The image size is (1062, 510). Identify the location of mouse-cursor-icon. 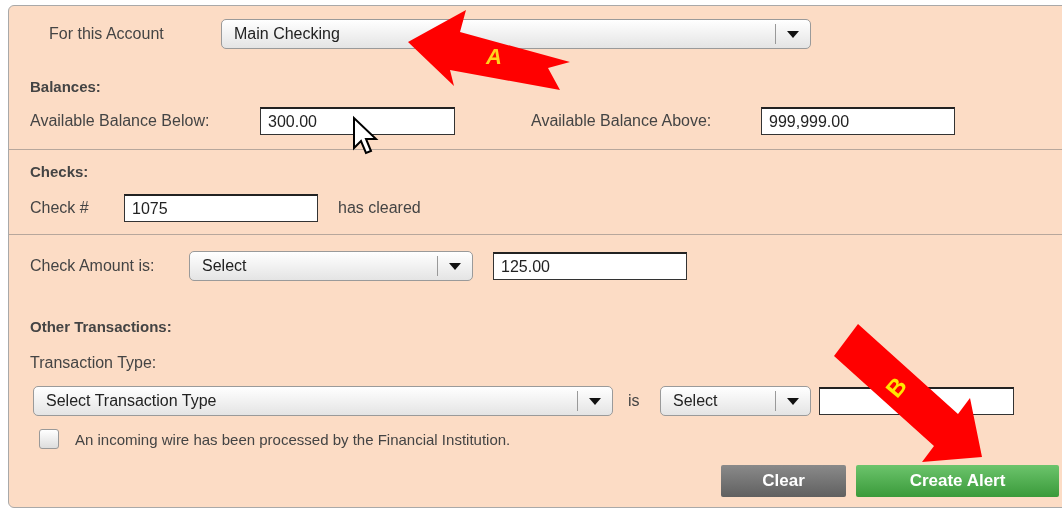
(365, 136).